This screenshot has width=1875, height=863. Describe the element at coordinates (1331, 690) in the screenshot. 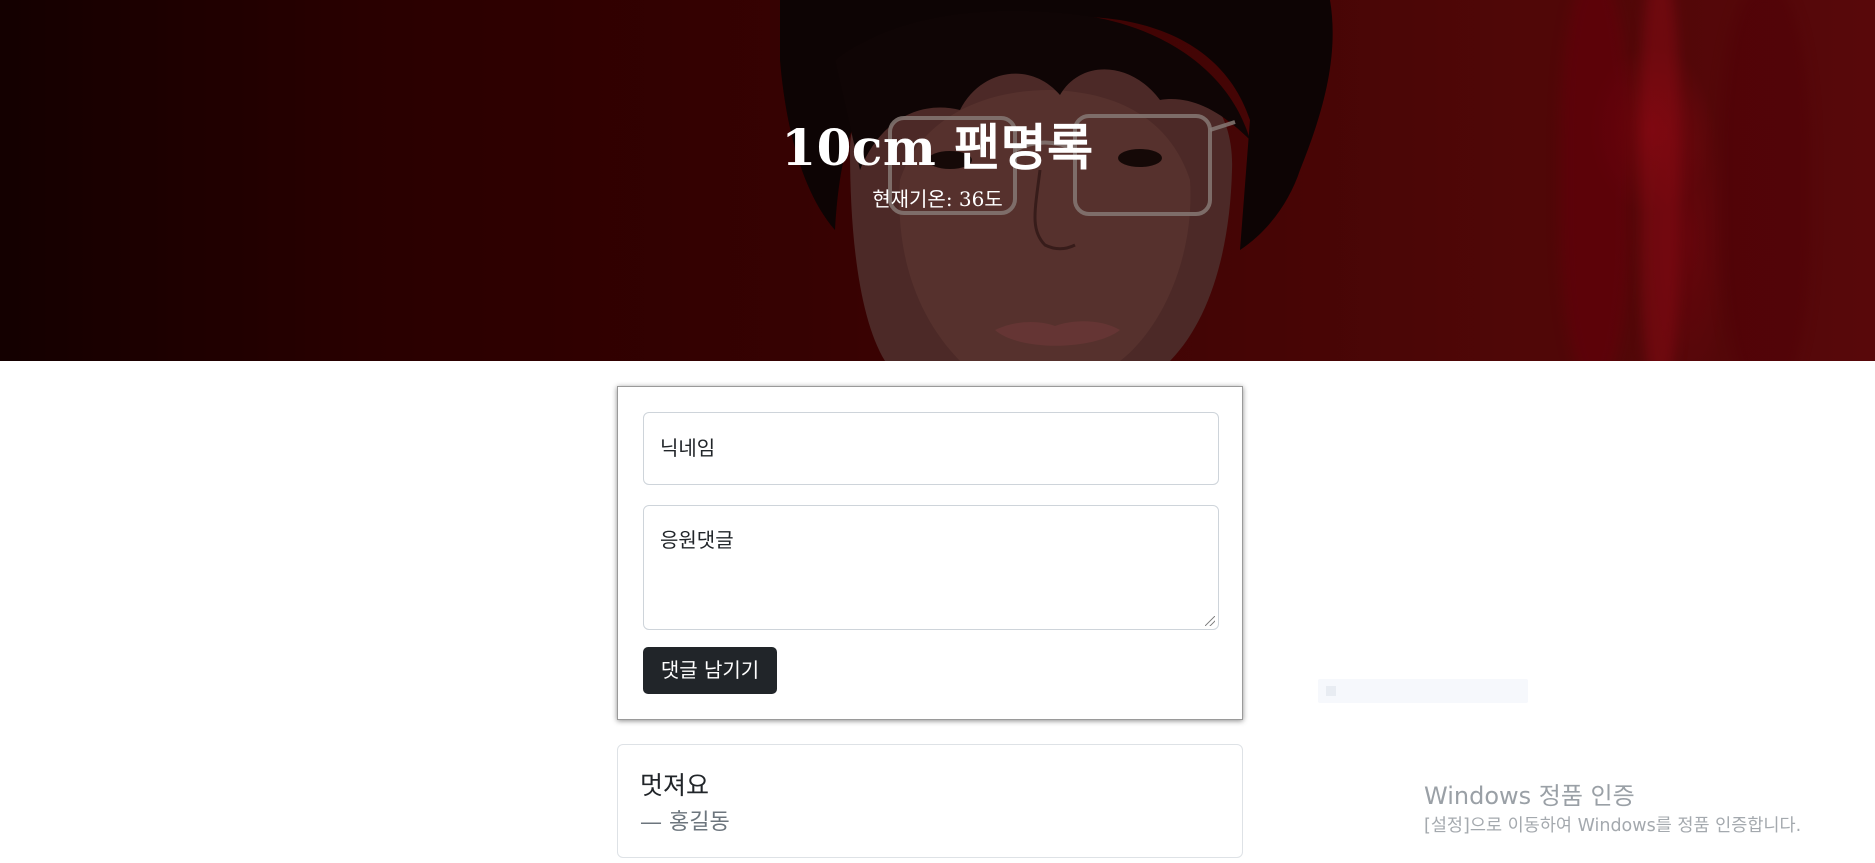

I see `popup-icon` at that location.